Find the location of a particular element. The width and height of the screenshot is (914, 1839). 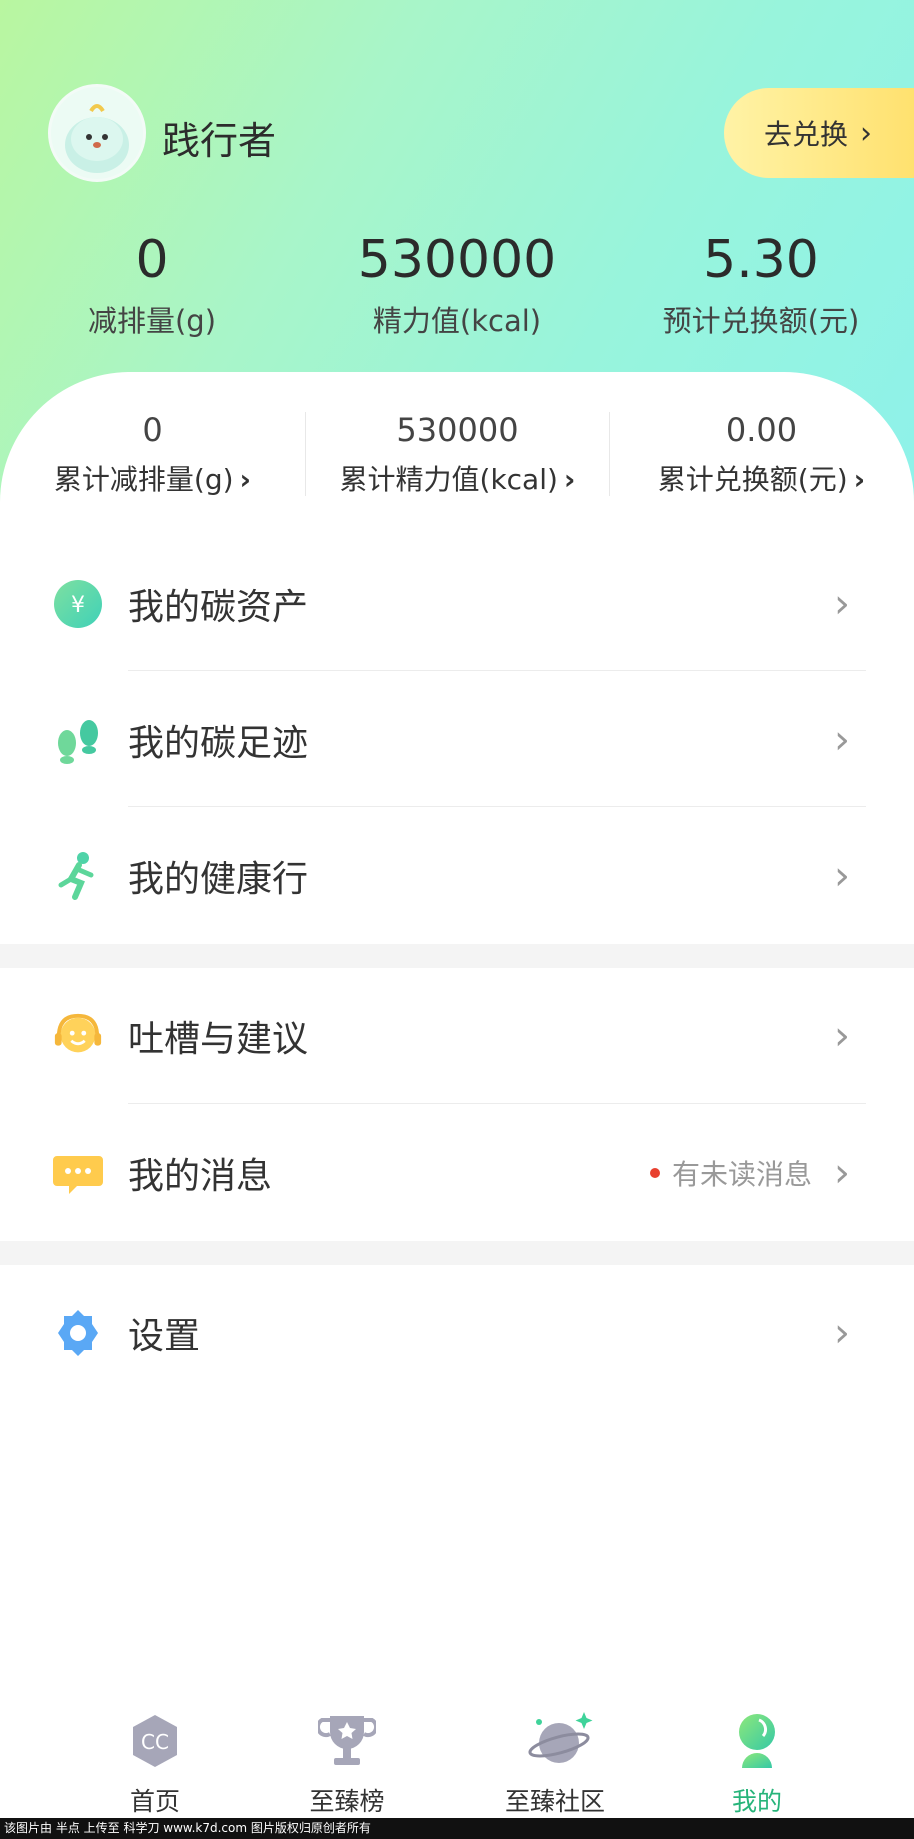

menu-label: 我的健康行 is located at coordinates (218, 879).